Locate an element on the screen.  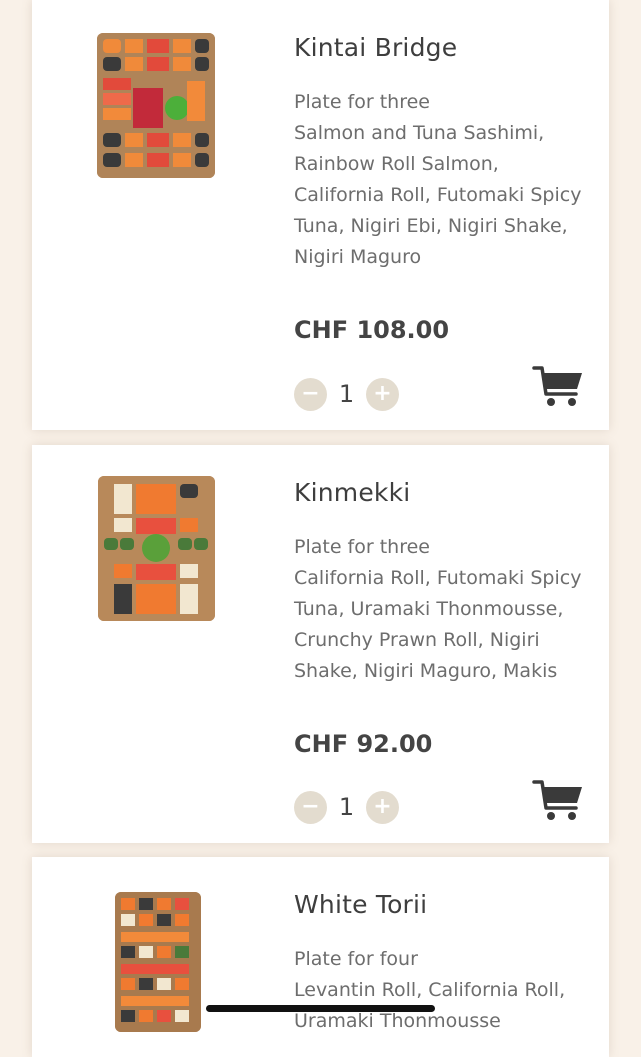
description-line: Shake, Nigiri Maguro, Makis is located at coordinates (426, 671).